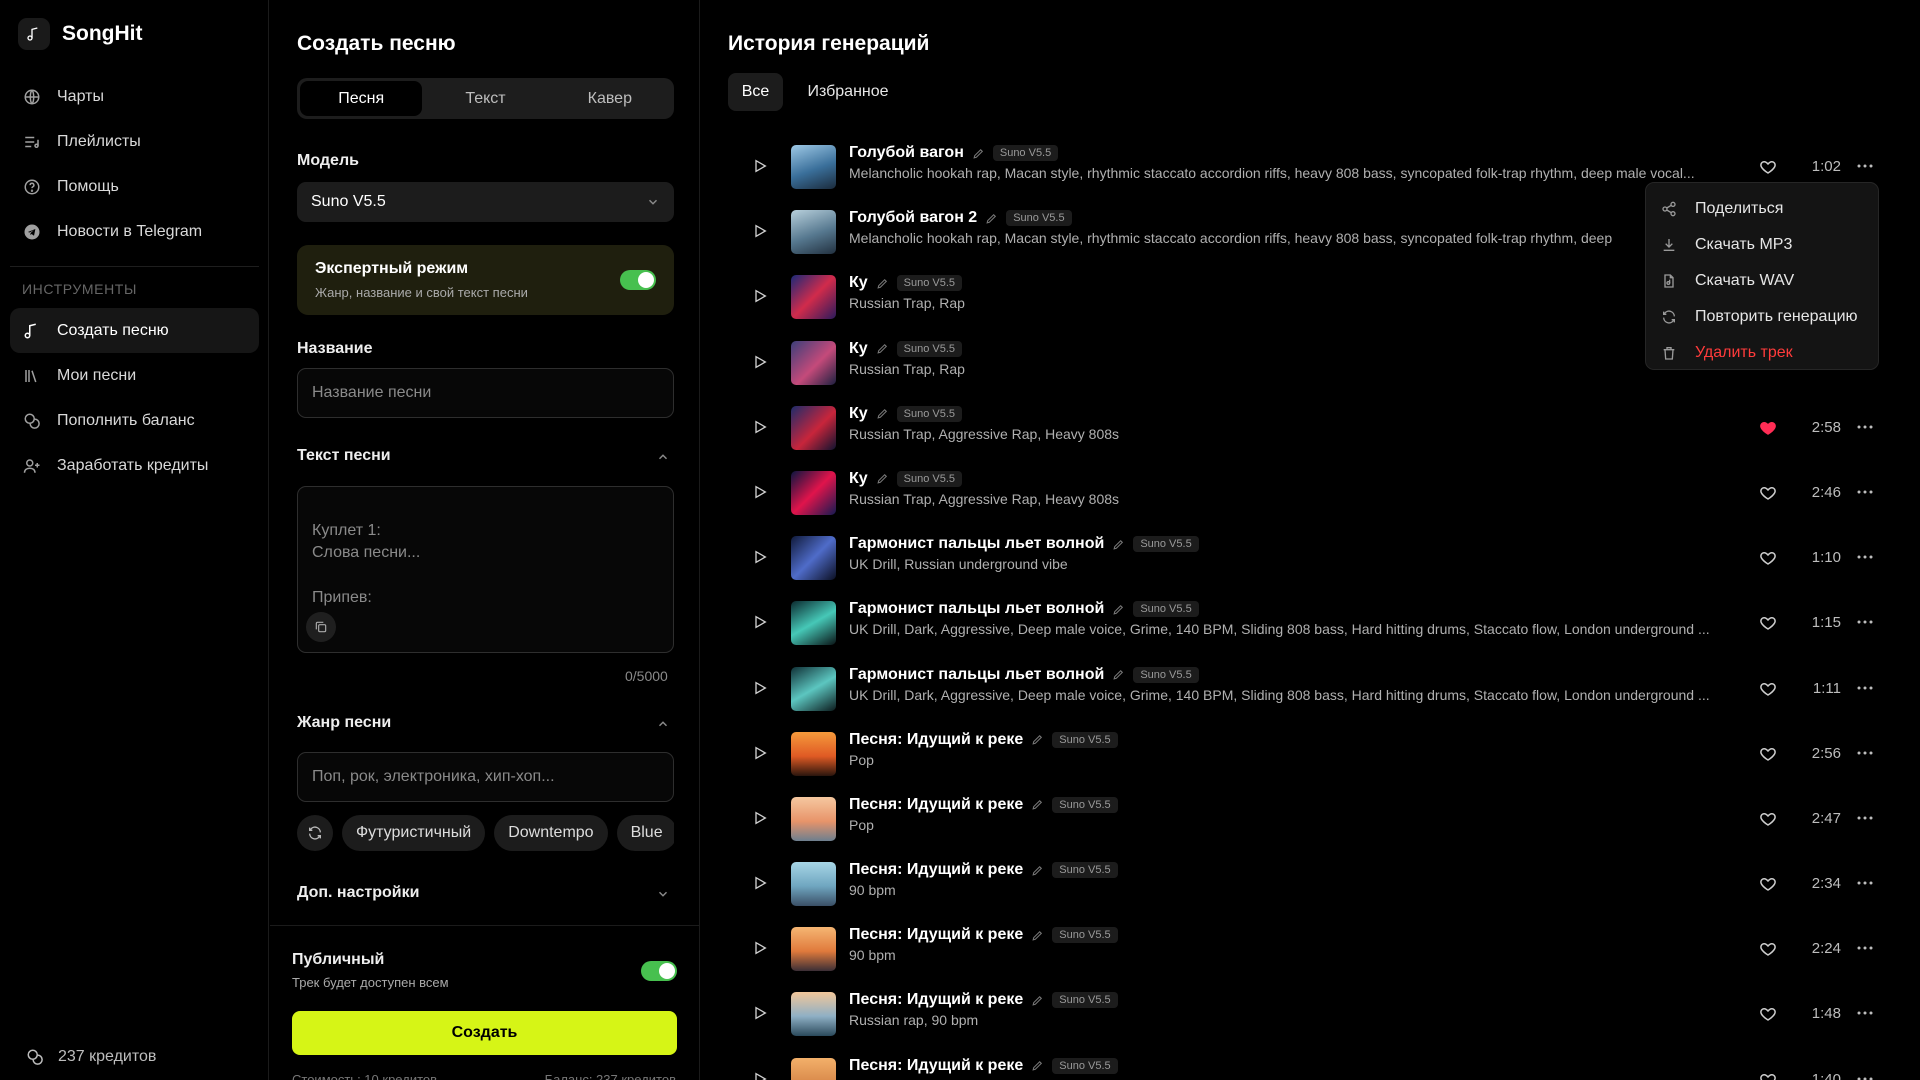 Image resolution: width=1920 pixels, height=1080 pixels. Describe the element at coordinates (134, 96) in the screenshot. I see `sidebar-item-charts: Чарты` at that location.